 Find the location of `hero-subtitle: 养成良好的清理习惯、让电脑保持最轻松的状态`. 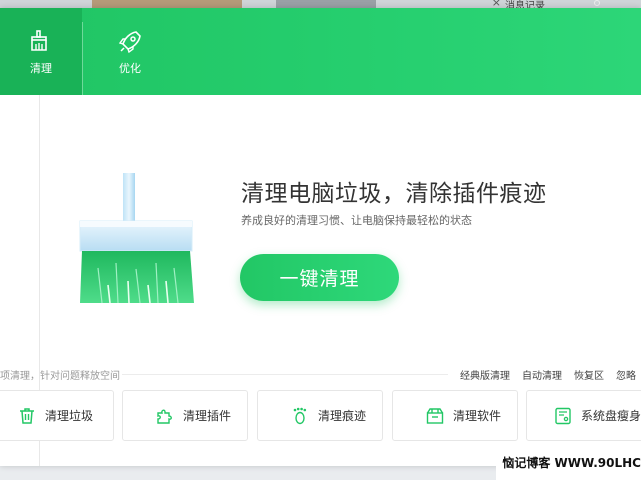

hero-subtitle: 养成良好的清理习惯、让电脑保持最轻松的状态 is located at coordinates (356, 220).